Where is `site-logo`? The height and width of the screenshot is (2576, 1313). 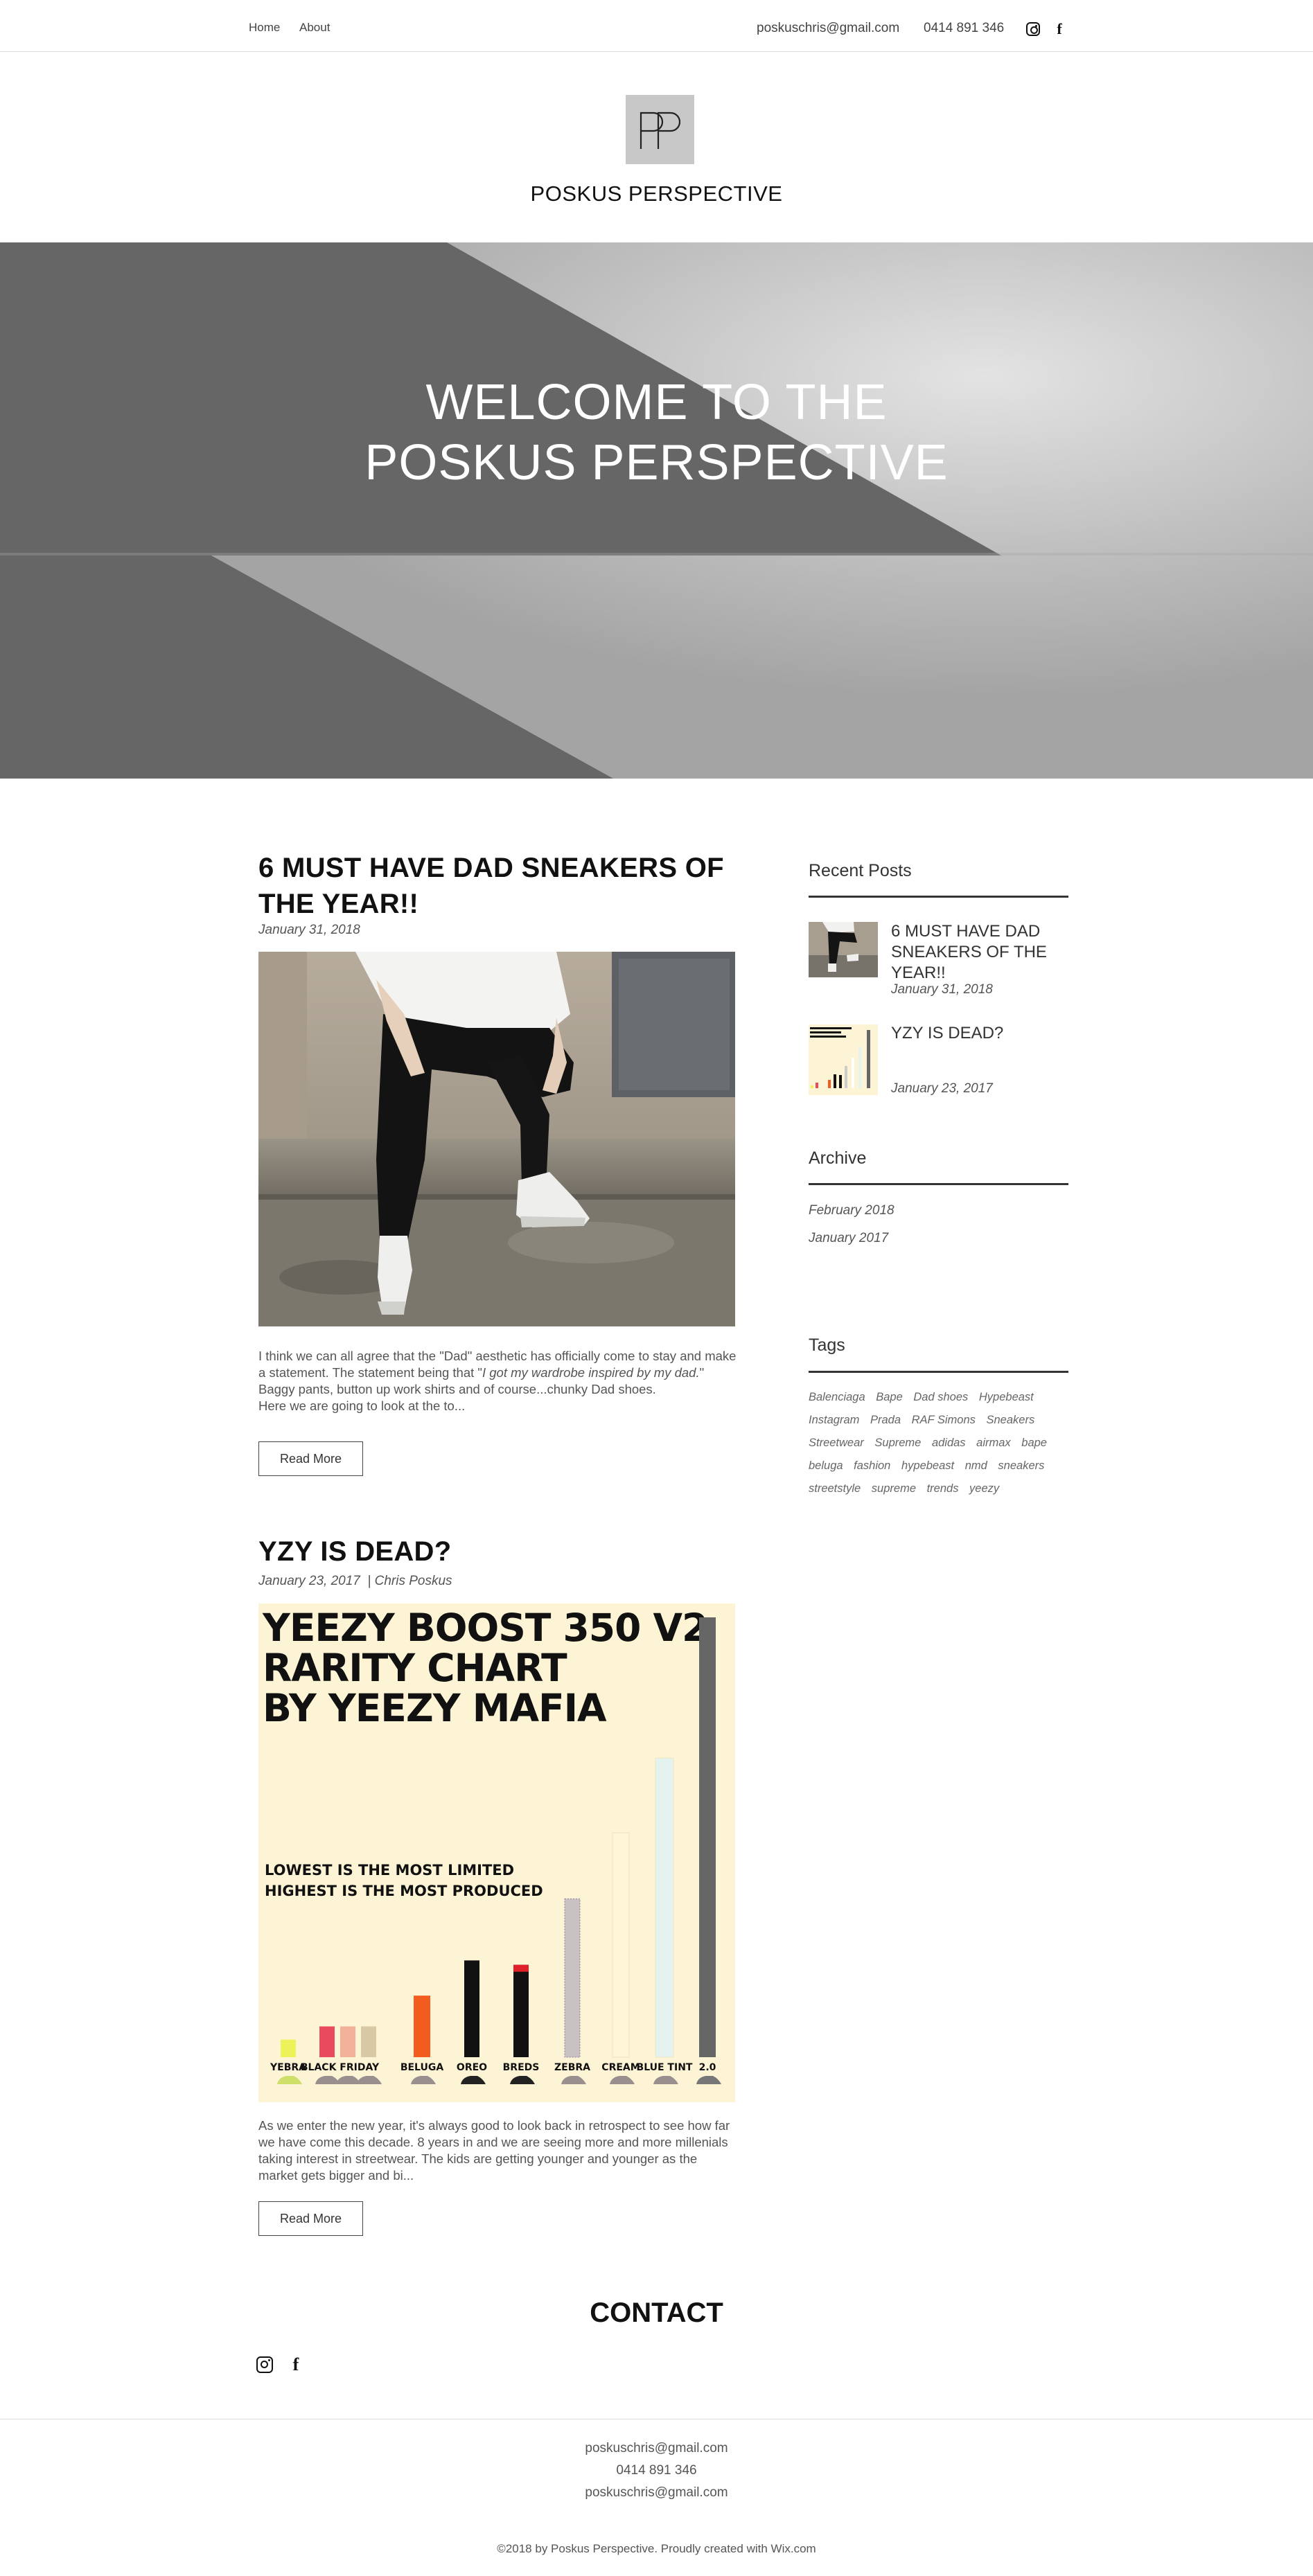 site-logo is located at coordinates (660, 129).